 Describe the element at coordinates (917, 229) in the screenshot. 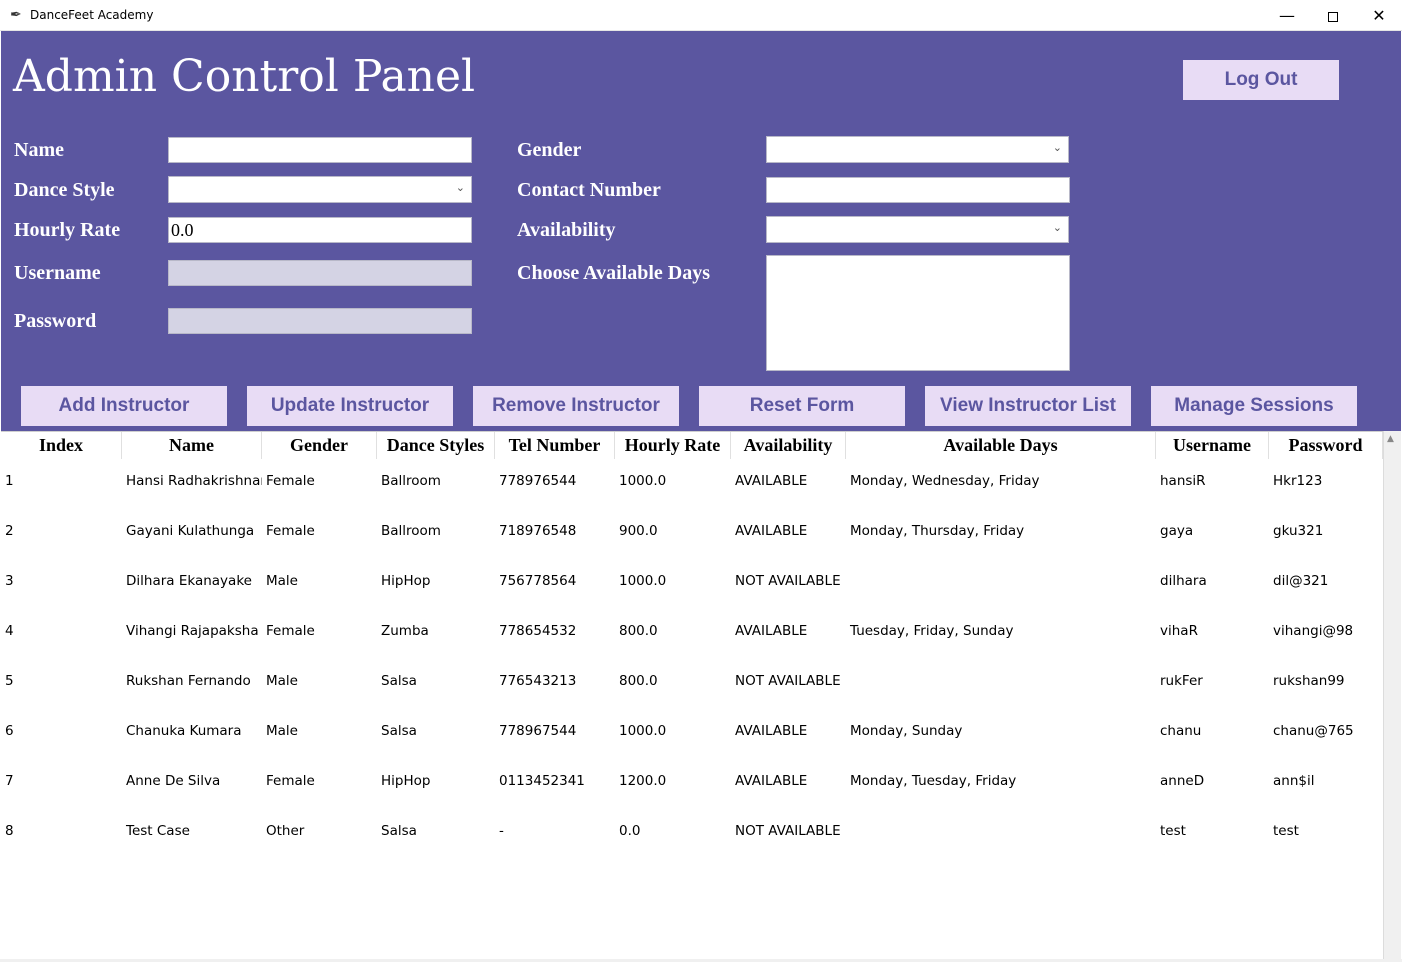

I see `availability-select: ⌄` at that location.